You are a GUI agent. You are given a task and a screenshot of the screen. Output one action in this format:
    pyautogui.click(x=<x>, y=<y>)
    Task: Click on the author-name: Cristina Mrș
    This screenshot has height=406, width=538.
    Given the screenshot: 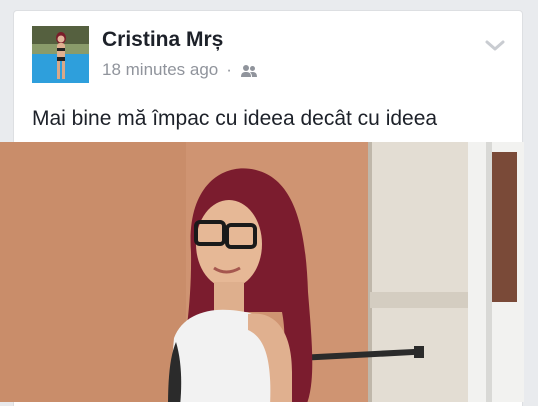 What is the action you would take?
    pyautogui.click(x=162, y=40)
    